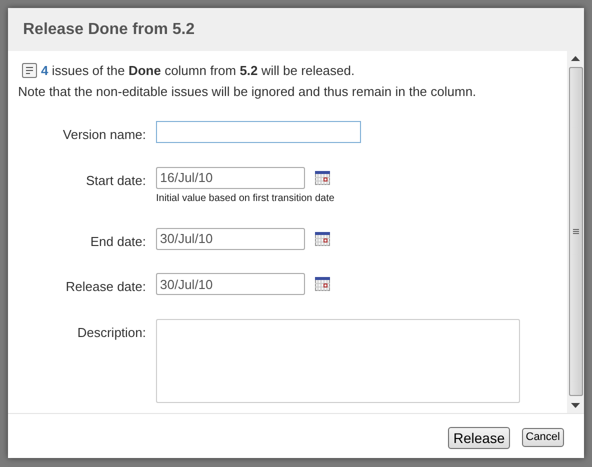 This screenshot has height=467, width=592. What do you see at coordinates (258, 132) in the screenshot?
I see `input-field` at bounding box center [258, 132].